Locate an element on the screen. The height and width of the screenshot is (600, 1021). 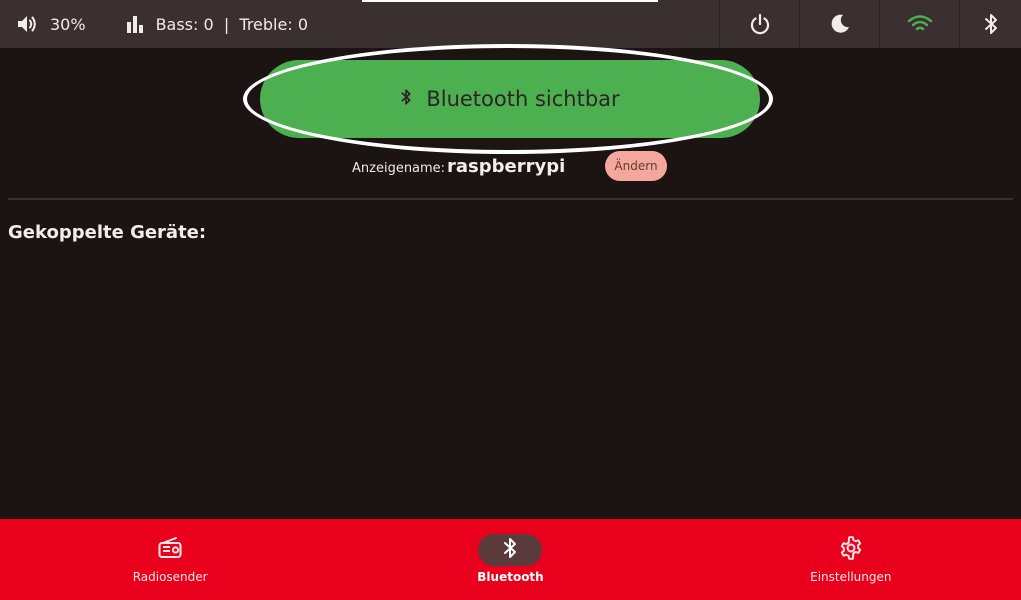
quick-actions is located at coordinates (870, 24).